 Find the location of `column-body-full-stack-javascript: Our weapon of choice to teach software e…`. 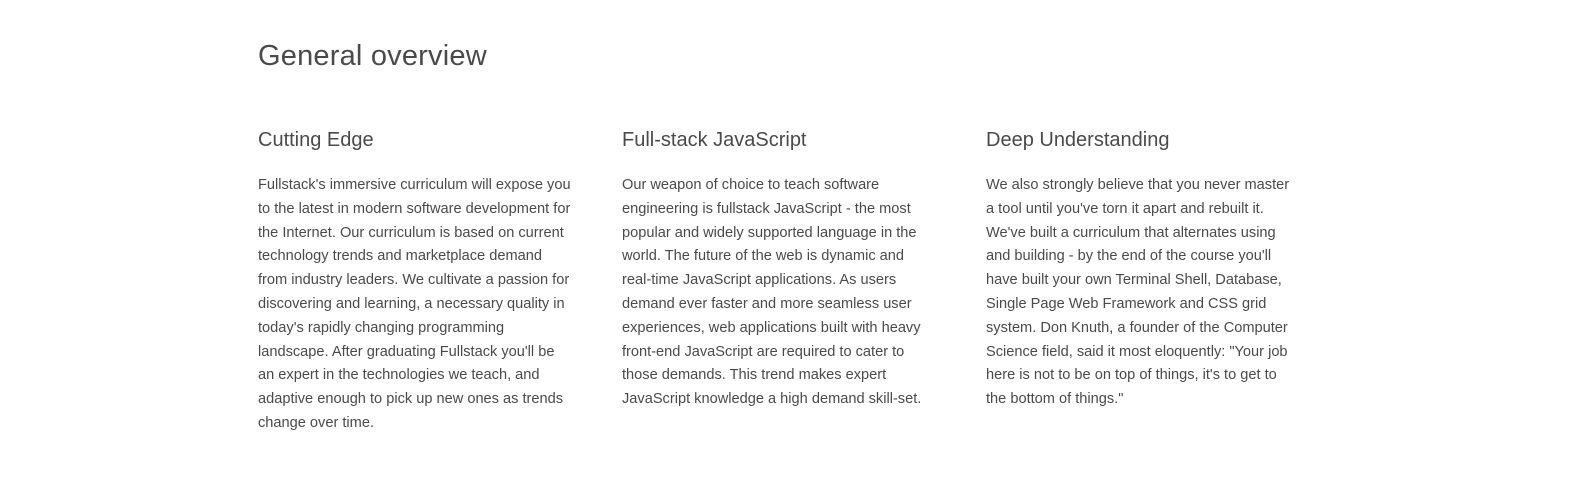

column-body-full-stack-javascript: Our weapon of choice to teach software e… is located at coordinates (772, 292).